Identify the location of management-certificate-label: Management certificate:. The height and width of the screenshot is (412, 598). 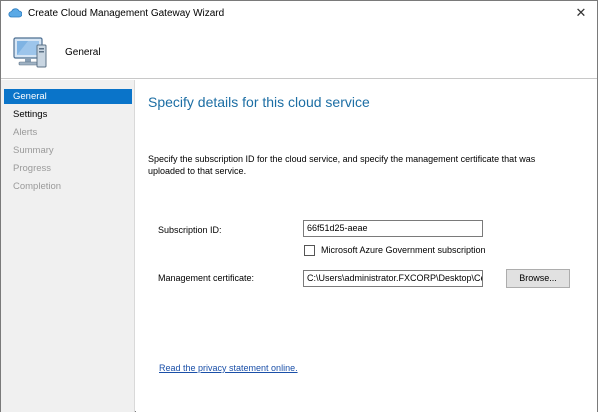
(206, 278).